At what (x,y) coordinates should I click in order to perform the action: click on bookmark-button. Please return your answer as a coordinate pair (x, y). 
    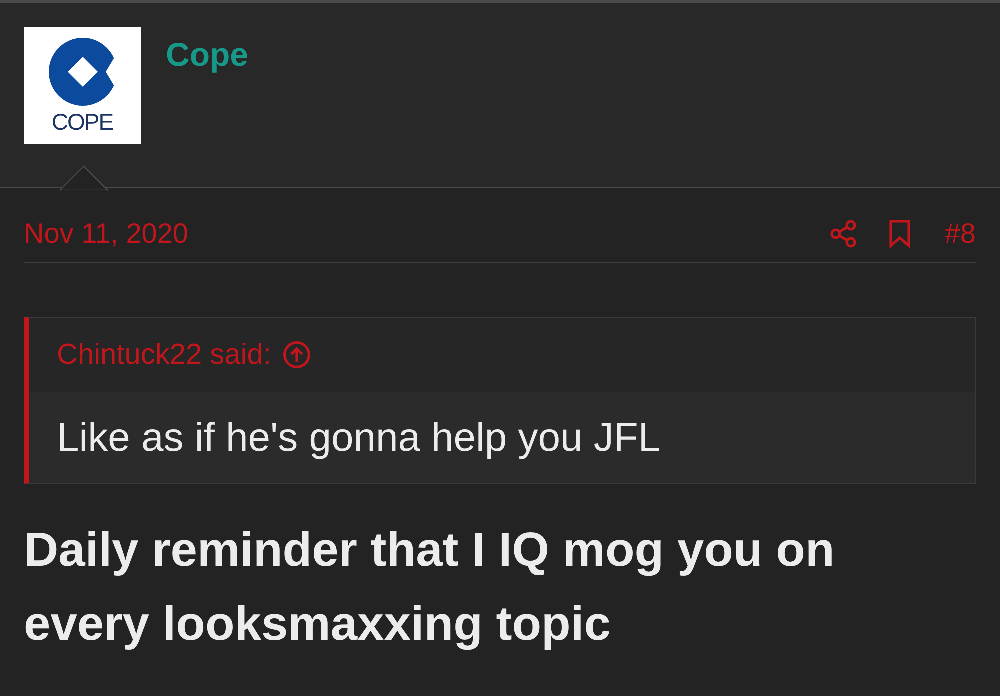
    Looking at the image, I should click on (899, 234).